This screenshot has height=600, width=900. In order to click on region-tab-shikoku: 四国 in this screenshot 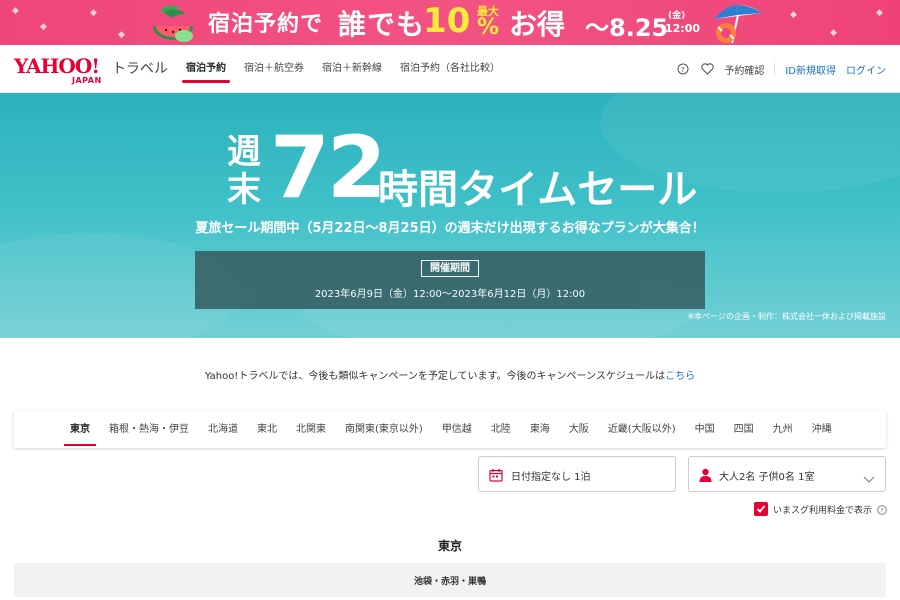, I will do `click(744, 429)`.